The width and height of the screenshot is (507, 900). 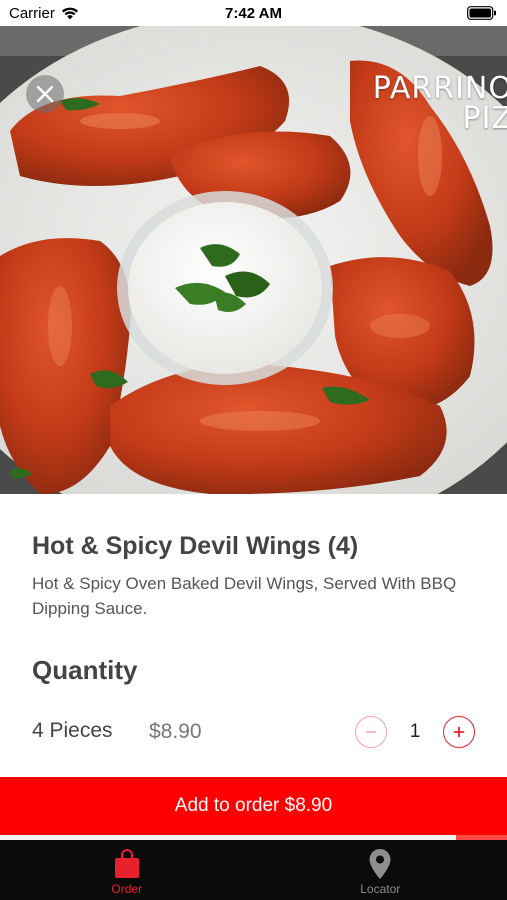 What do you see at coordinates (439, 88) in the screenshot?
I see `brand-line-1: PARRINO` at bounding box center [439, 88].